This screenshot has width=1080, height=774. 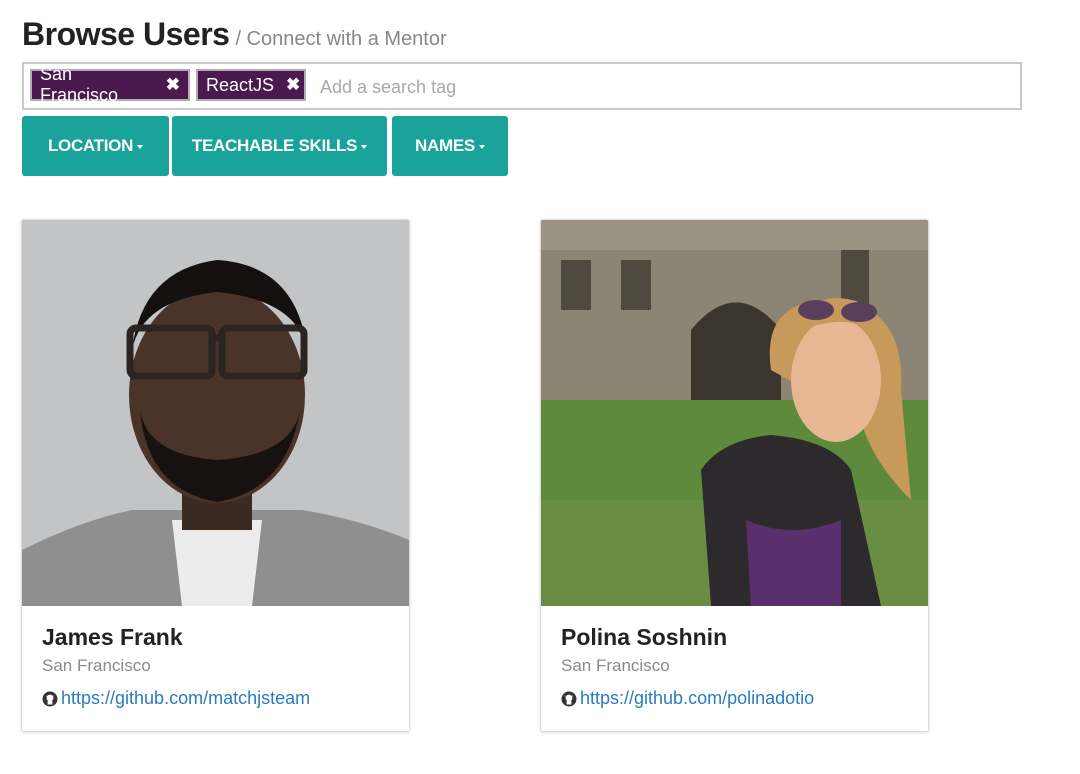 I want to click on user-name: James Frank, so click(x=112, y=637).